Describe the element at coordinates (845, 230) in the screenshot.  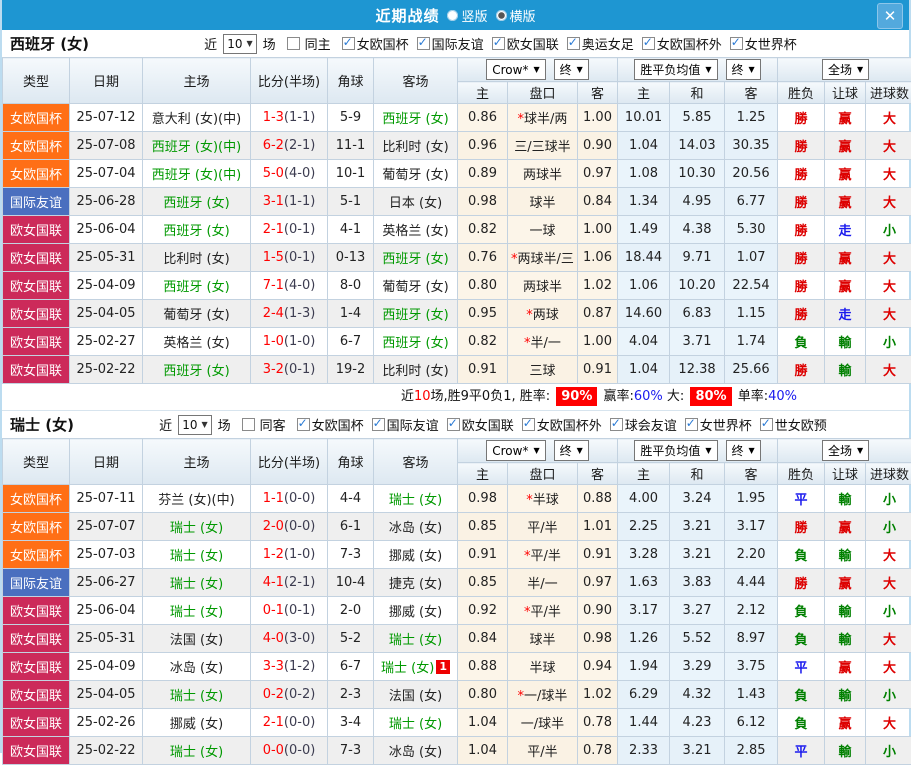
I see `handicap-result-value: 走` at that location.